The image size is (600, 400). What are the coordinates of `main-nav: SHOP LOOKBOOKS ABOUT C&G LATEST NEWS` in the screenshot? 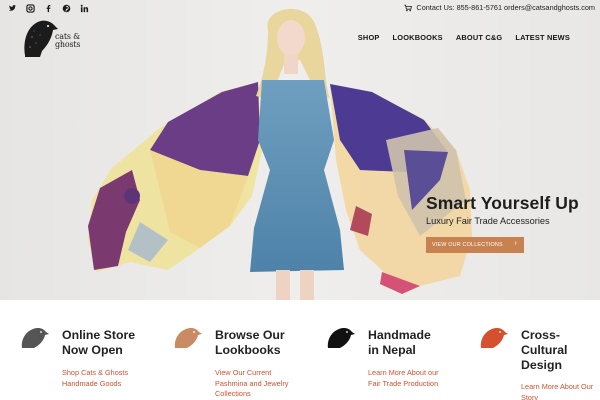 It's located at (464, 37).